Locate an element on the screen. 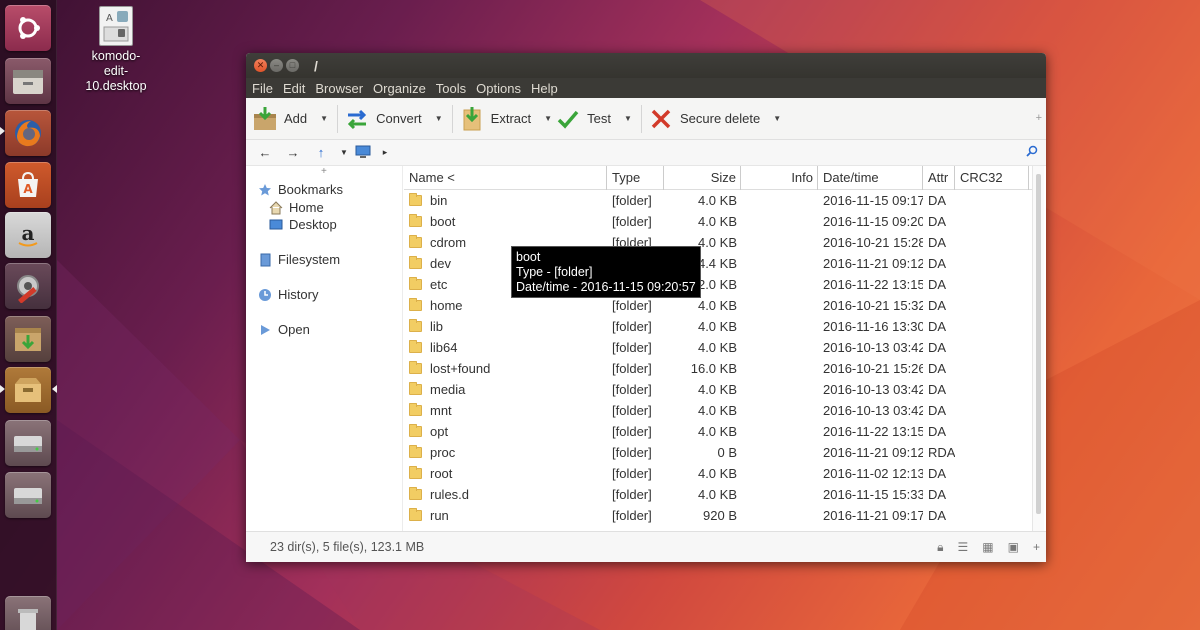 The height and width of the screenshot is (630, 1200). vertical-scrollbar is located at coordinates (1038, 348).